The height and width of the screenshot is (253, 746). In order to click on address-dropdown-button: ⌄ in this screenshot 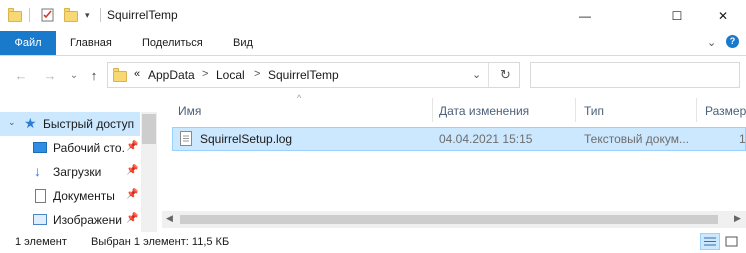, I will do `click(476, 74)`.